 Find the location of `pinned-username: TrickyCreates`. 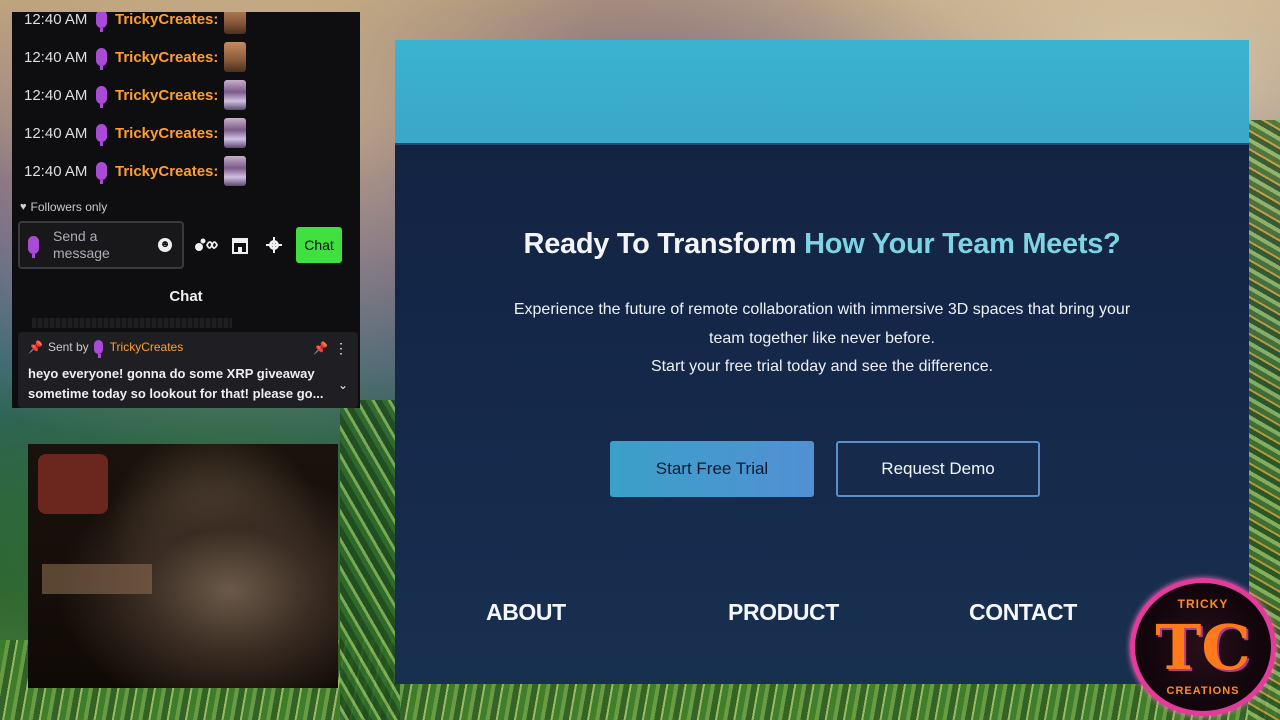

pinned-username: TrickyCreates is located at coordinates (147, 347).